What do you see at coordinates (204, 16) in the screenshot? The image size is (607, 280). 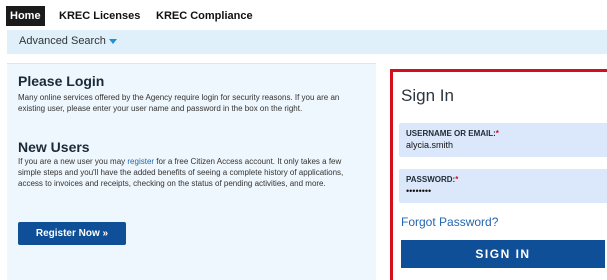 I see `tab-krec-compliance: KREC Compliance` at bounding box center [204, 16].